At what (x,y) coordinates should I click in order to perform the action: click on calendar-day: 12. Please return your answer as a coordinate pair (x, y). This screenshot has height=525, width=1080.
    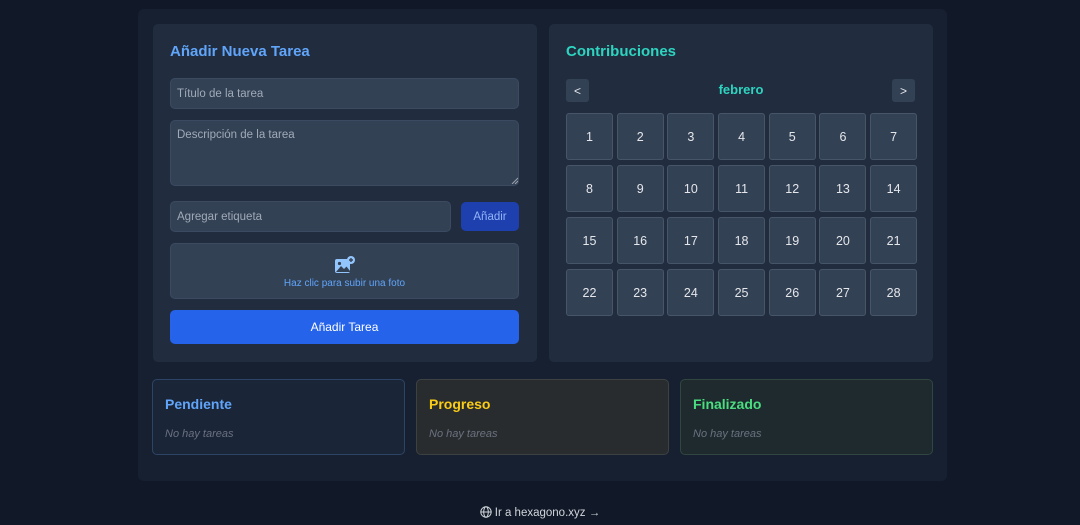
    Looking at the image, I should click on (792, 188).